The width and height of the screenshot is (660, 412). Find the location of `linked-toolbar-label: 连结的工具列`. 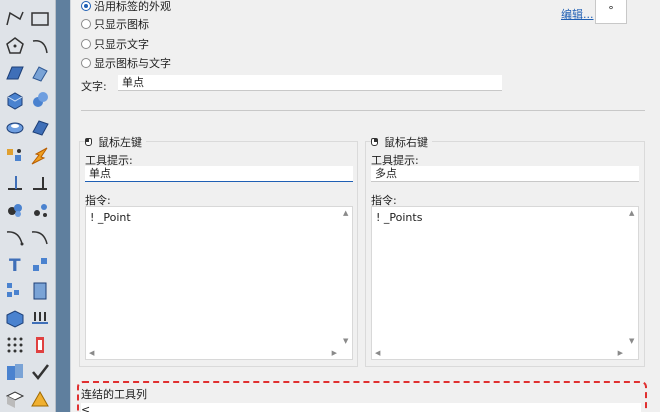

linked-toolbar-label: 连结的工具列 is located at coordinates (114, 394).